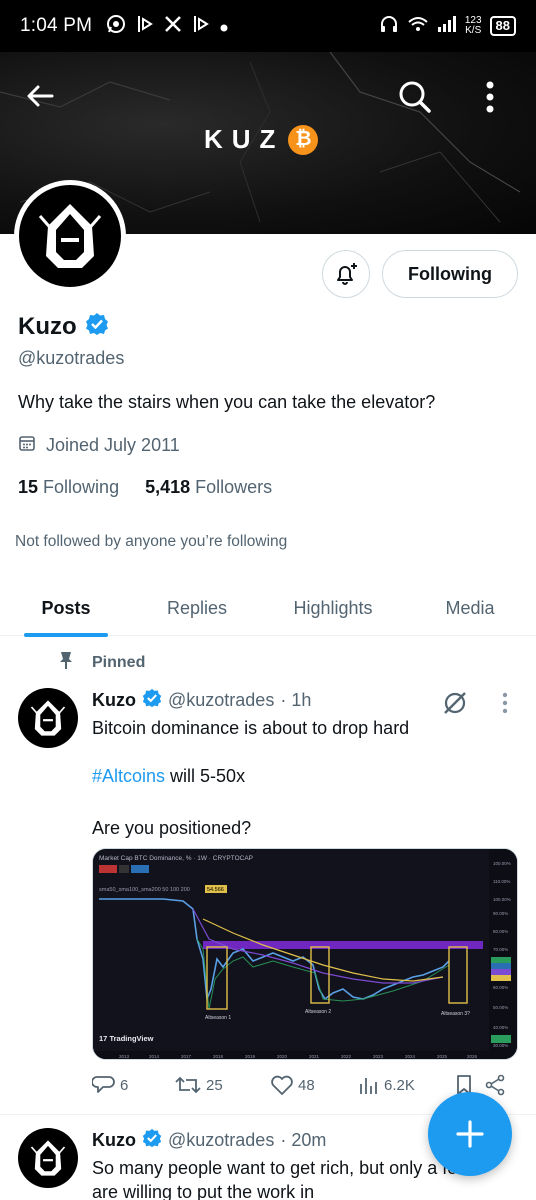 The height and width of the screenshot is (1200, 536). I want to click on tab-highlights-label: Highlights, so click(333, 607).